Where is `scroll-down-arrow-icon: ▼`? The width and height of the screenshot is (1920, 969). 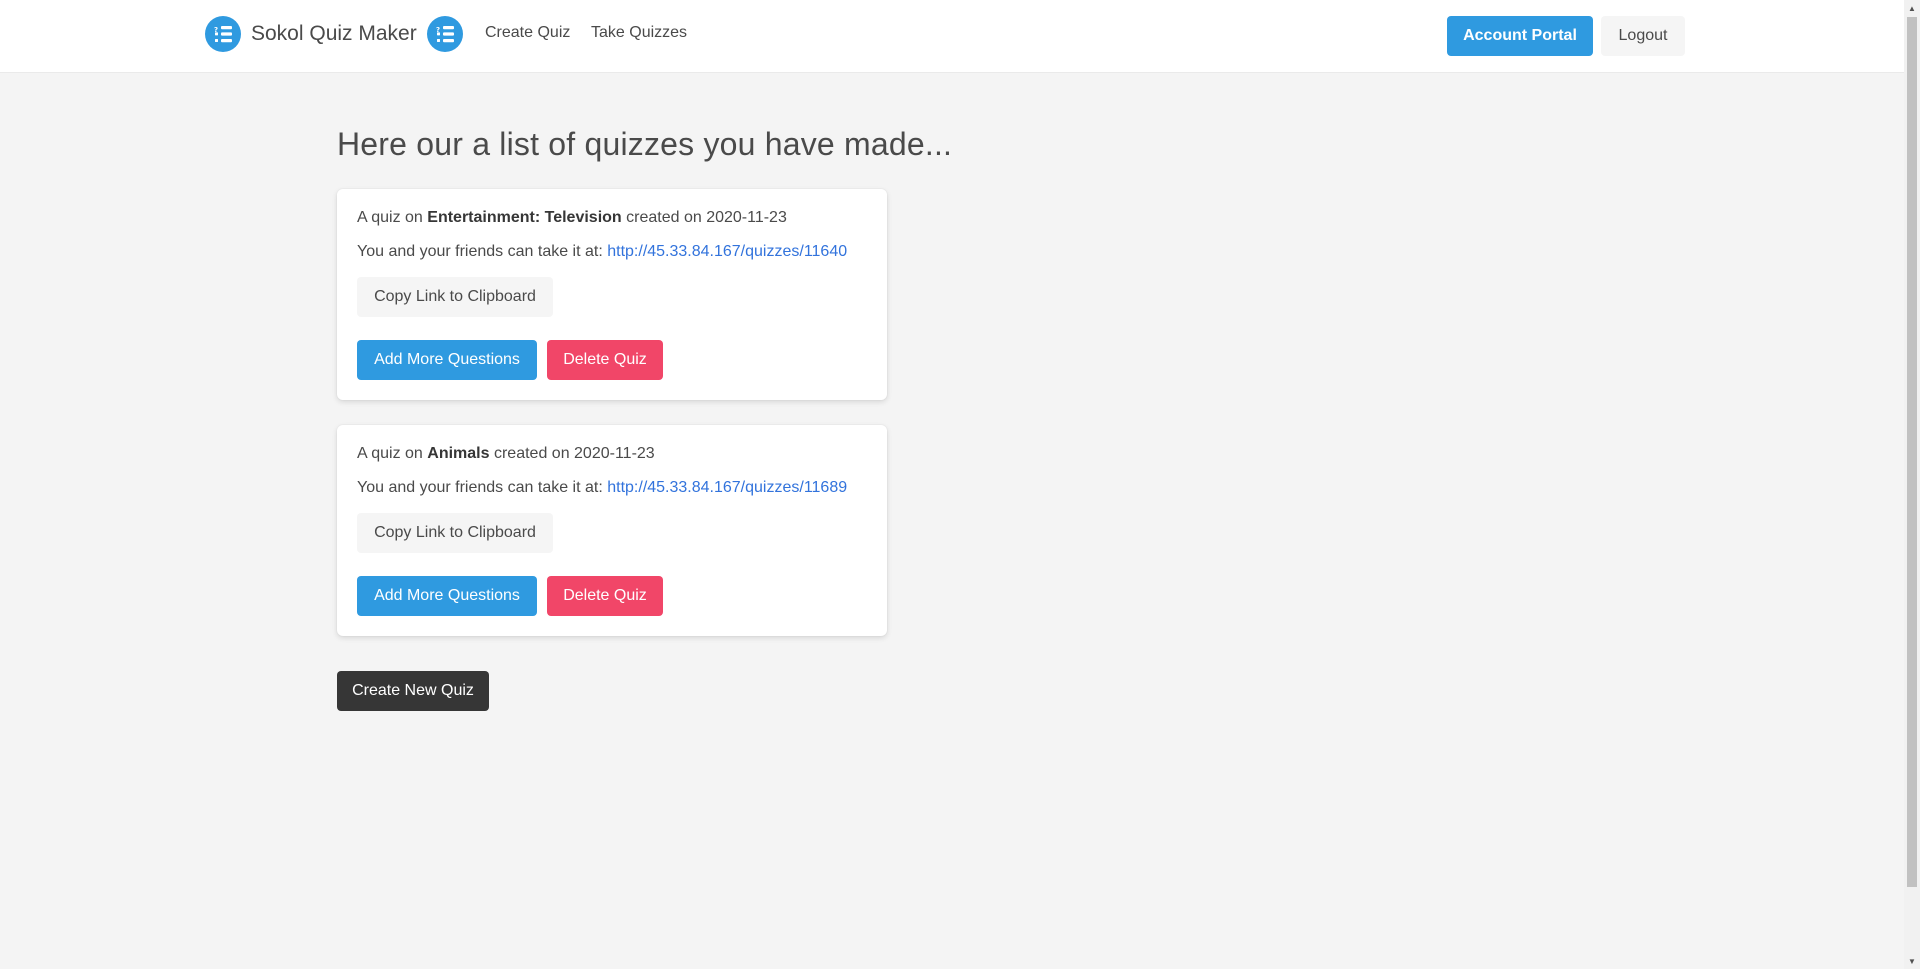 scroll-down-arrow-icon: ▼ is located at coordinates (1912, 961).